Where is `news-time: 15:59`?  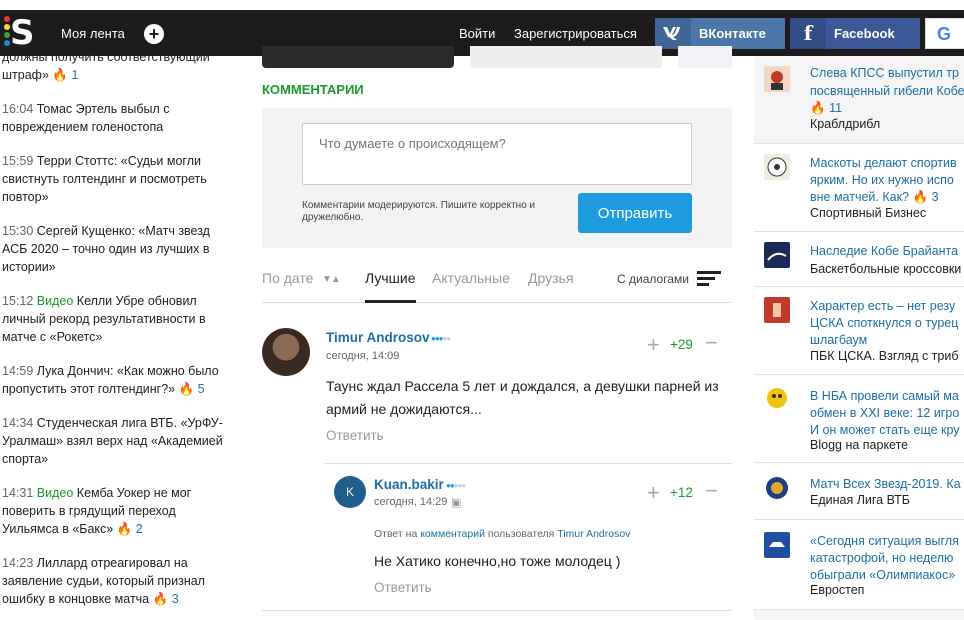
news-time: 15:59 is located at coordinates (18, 161).